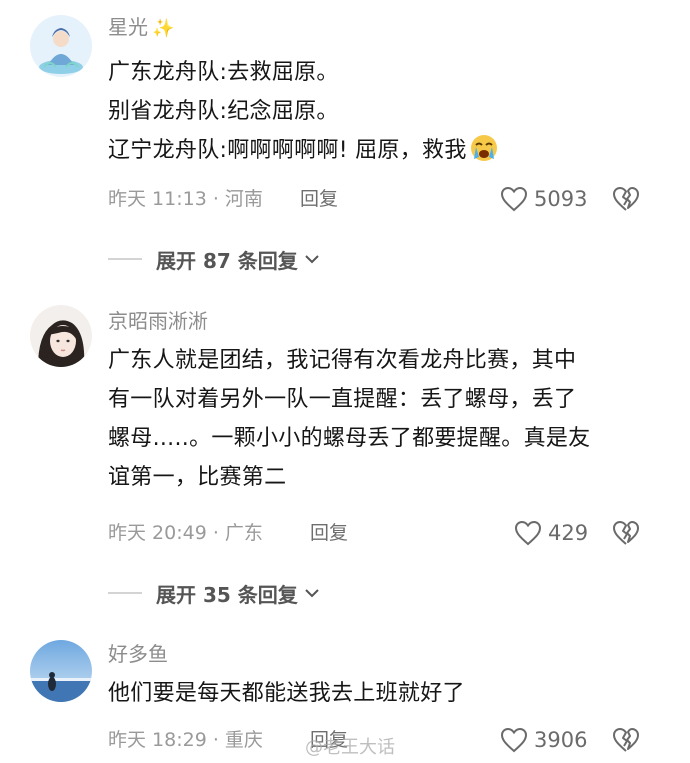 Image resolution: width=690 pixels, height=763 pixels. I want to click on username: 星光 ✨, so click(141, 28).